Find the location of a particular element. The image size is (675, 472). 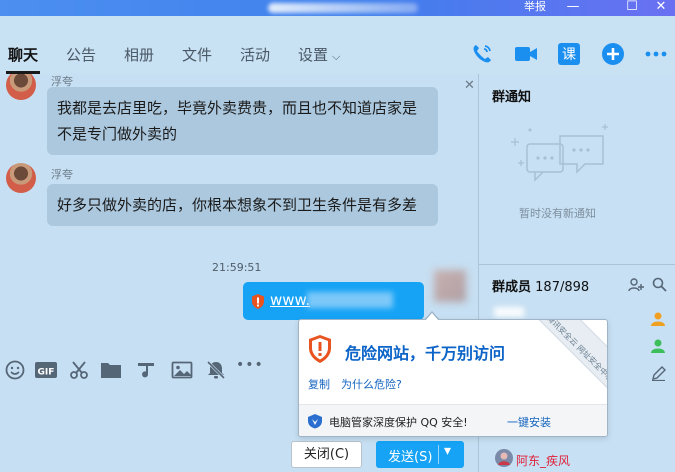

link-message-bubble: www. is located at coordinates (333, 301).